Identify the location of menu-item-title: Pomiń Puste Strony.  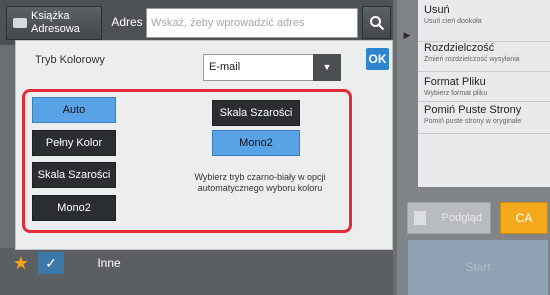
(473, 110).